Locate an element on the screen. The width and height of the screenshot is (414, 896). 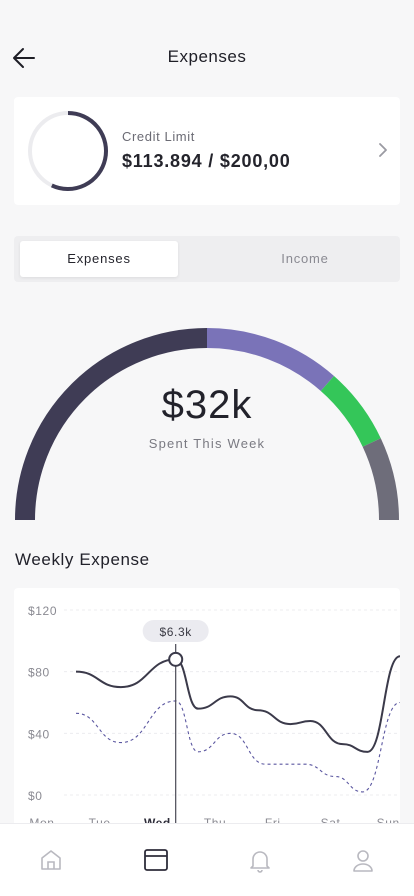
tab-income: Income is located at coordinates (305, 259).